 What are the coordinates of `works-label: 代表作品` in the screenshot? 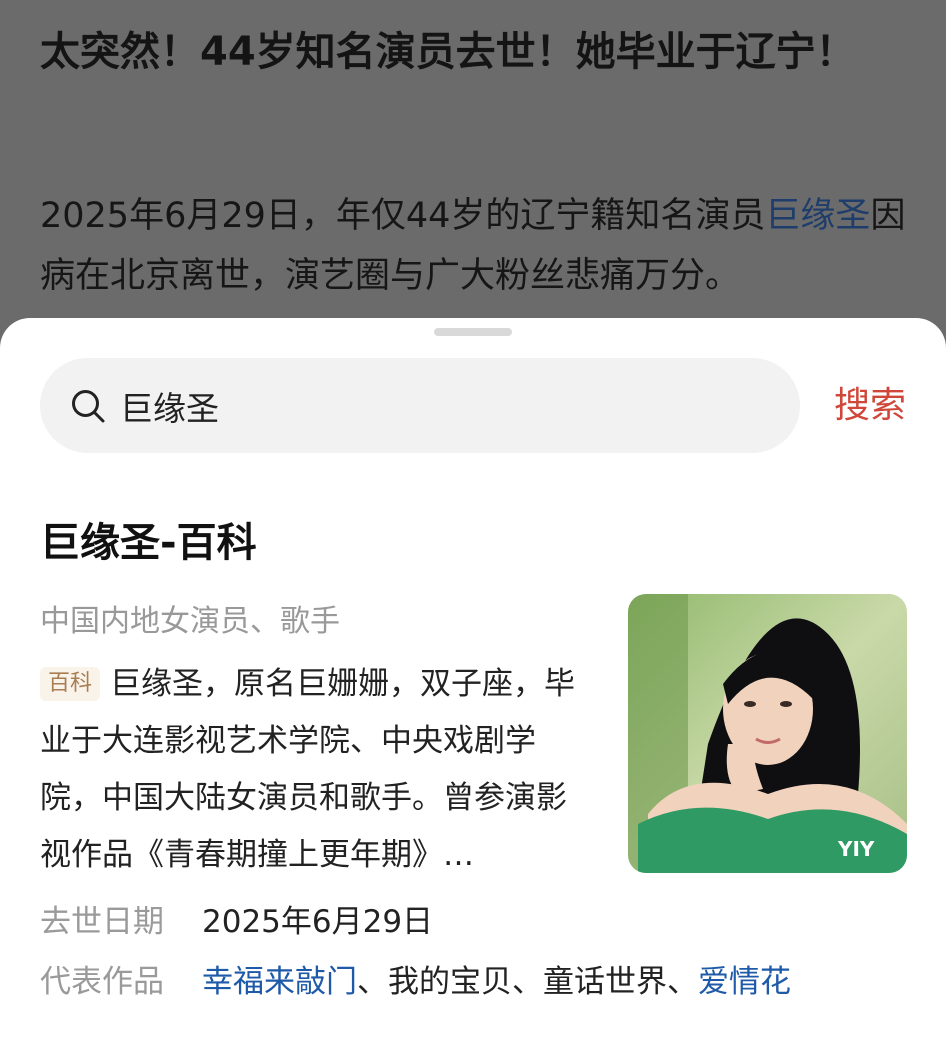 It's located at (102, 982).